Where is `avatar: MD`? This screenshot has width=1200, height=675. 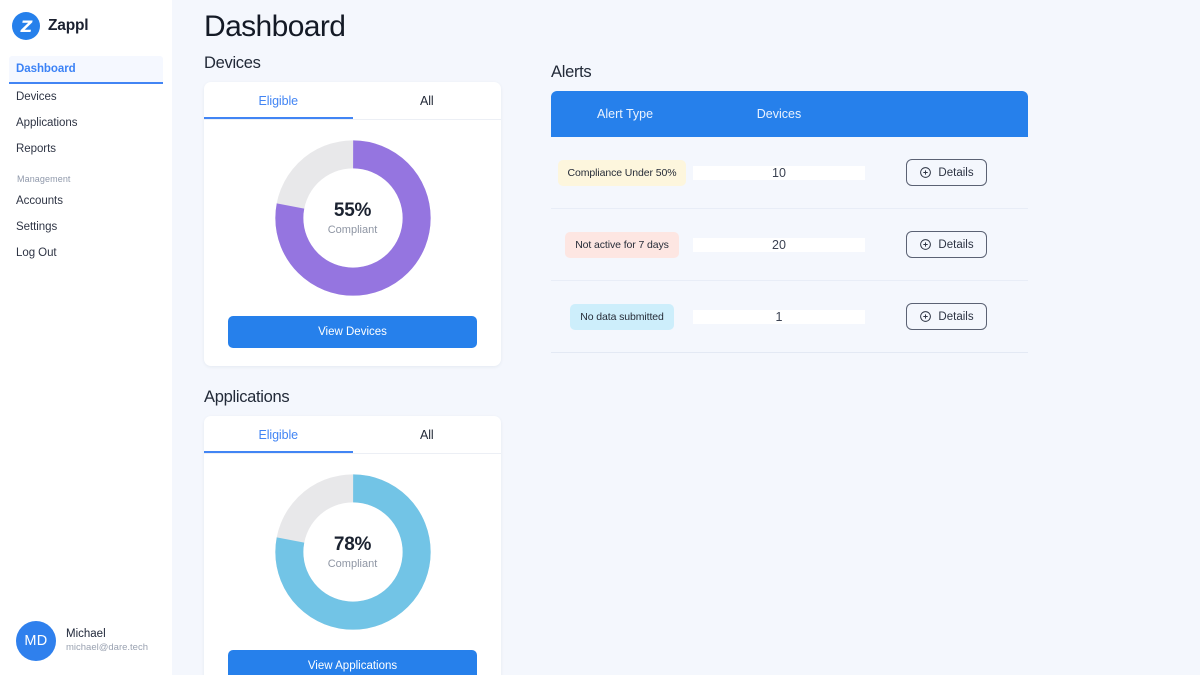
avatar: MD is located at coordinates (36, 641).